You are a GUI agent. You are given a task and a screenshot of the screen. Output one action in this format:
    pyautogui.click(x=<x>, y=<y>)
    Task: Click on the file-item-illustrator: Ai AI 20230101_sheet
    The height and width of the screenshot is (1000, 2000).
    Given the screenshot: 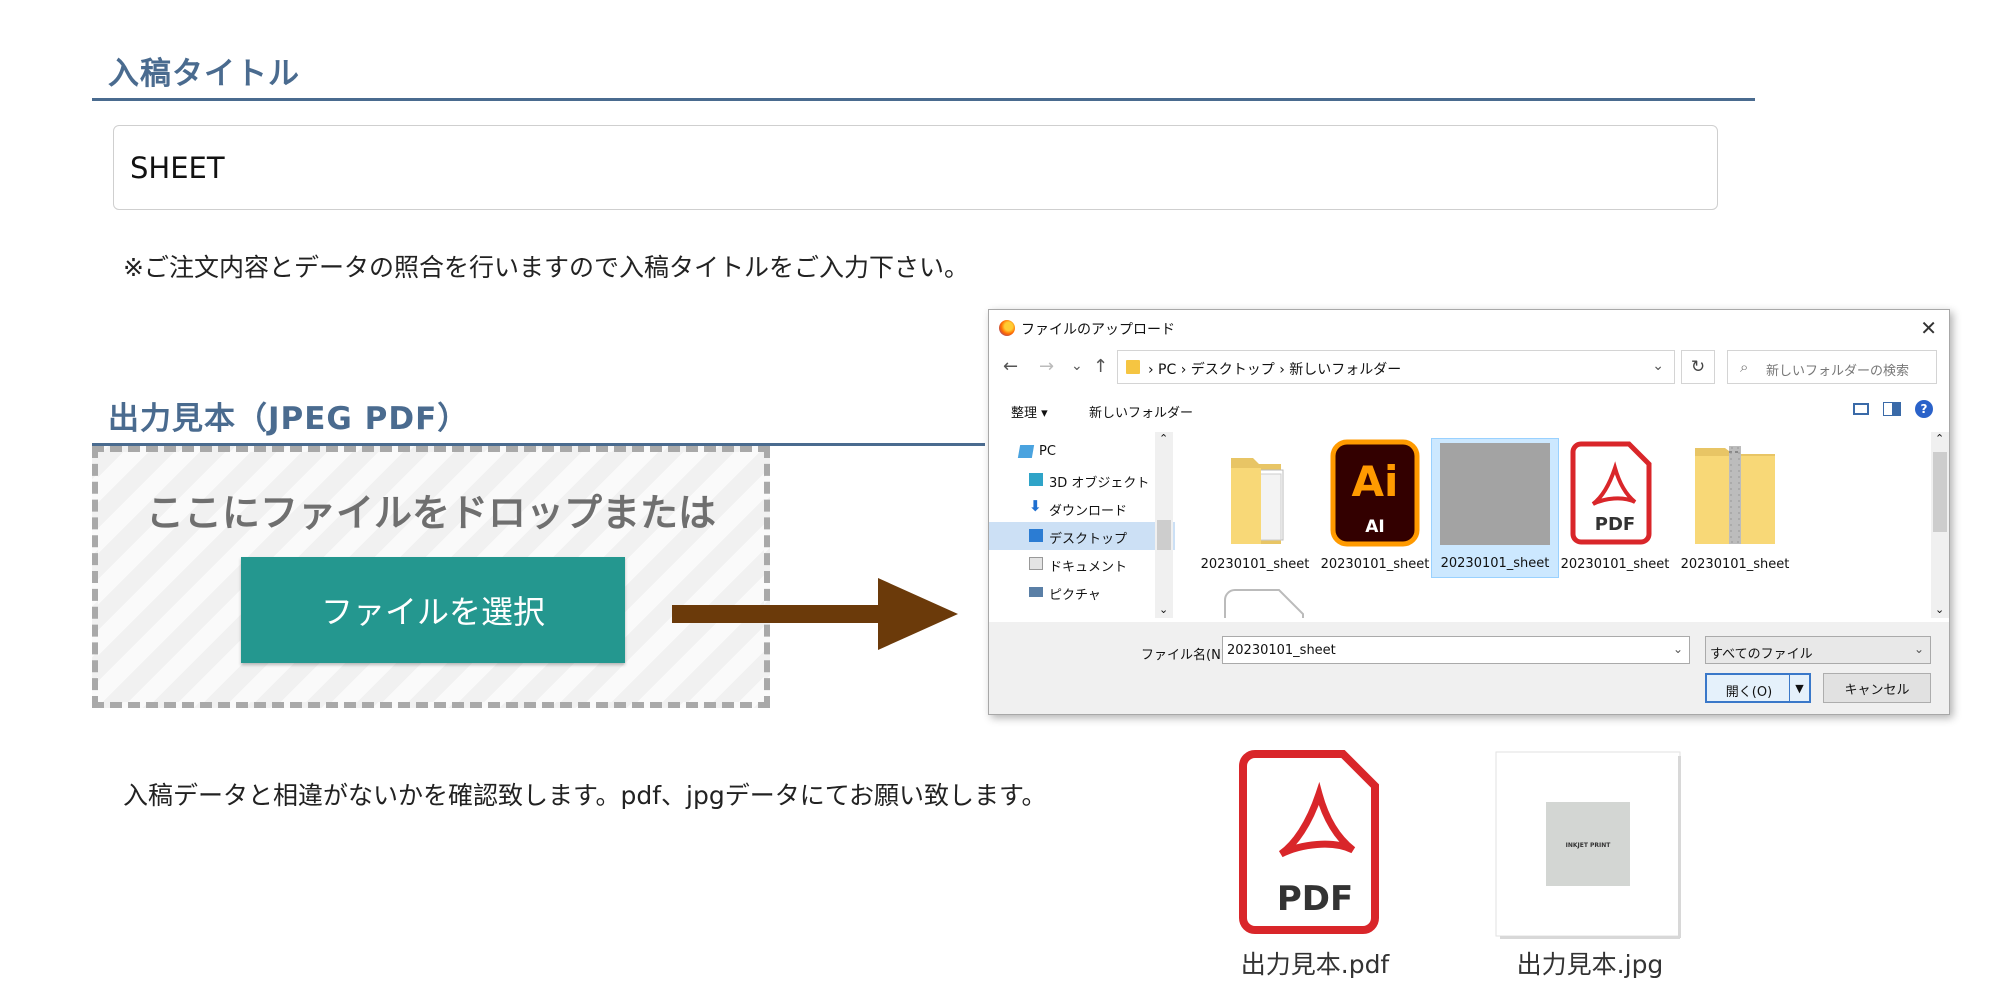 What is the action you would take?
    pyautogui.click(x=1375, y=508)
    